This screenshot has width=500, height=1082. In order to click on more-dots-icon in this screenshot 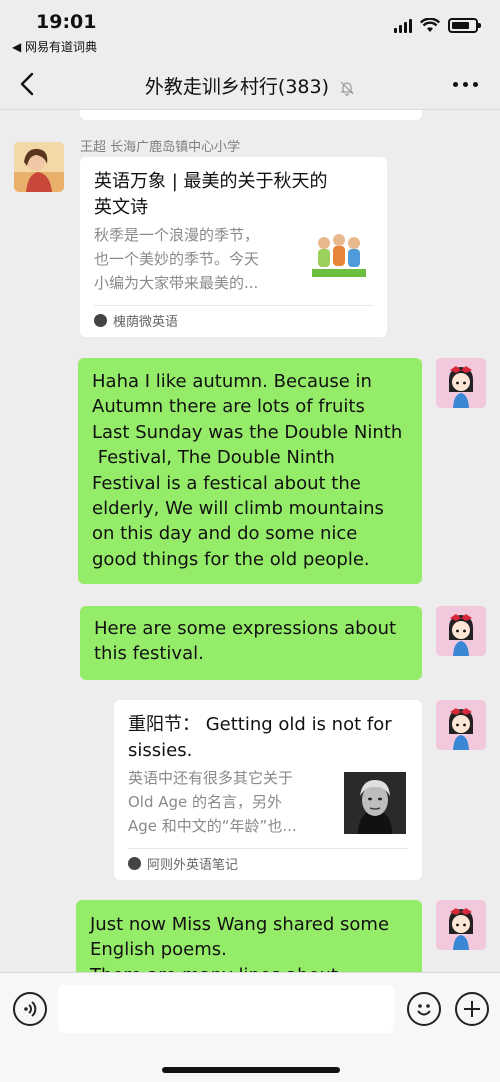, I will do `click(465, 84)`.